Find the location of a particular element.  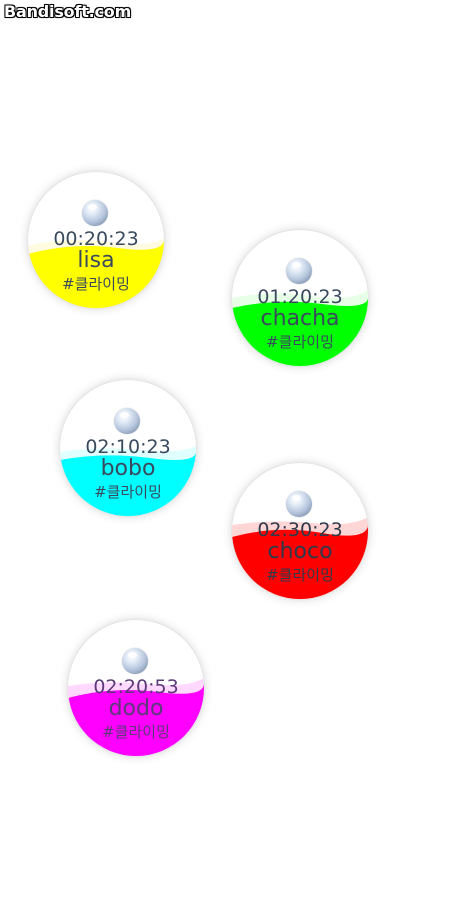

elapsed-time: 01:20:23 is located at coordinates (300, 297).